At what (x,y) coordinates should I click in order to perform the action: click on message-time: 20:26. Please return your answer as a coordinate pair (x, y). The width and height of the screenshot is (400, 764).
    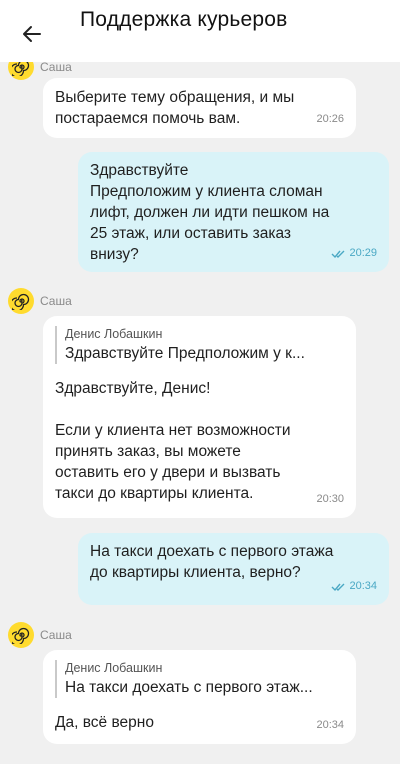
    Looking at the image, I should click on (330, 119).